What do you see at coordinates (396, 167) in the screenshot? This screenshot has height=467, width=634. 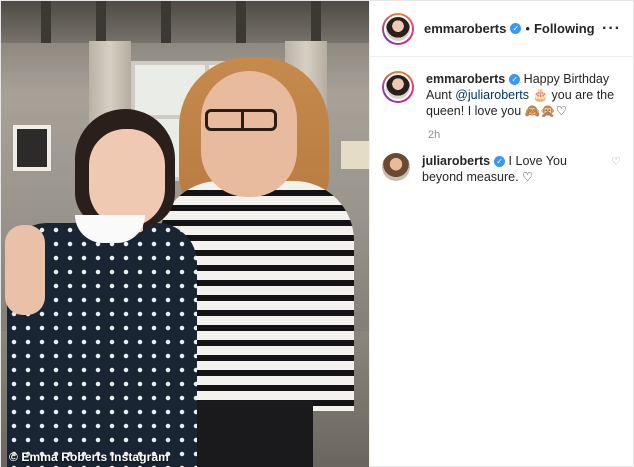 I see `commenter-avatar` at bounding box center [396, 167].